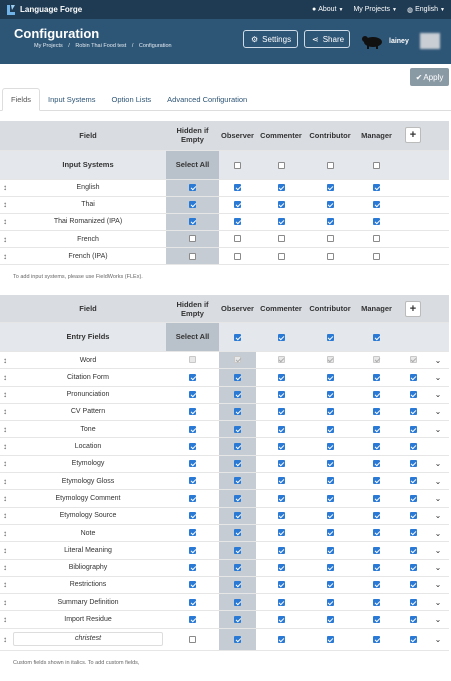 The image size is (451, 681). What do you see at coordinates (373, 41) in the screenshot?
I see `avatar` at bounding box center [373, 41].